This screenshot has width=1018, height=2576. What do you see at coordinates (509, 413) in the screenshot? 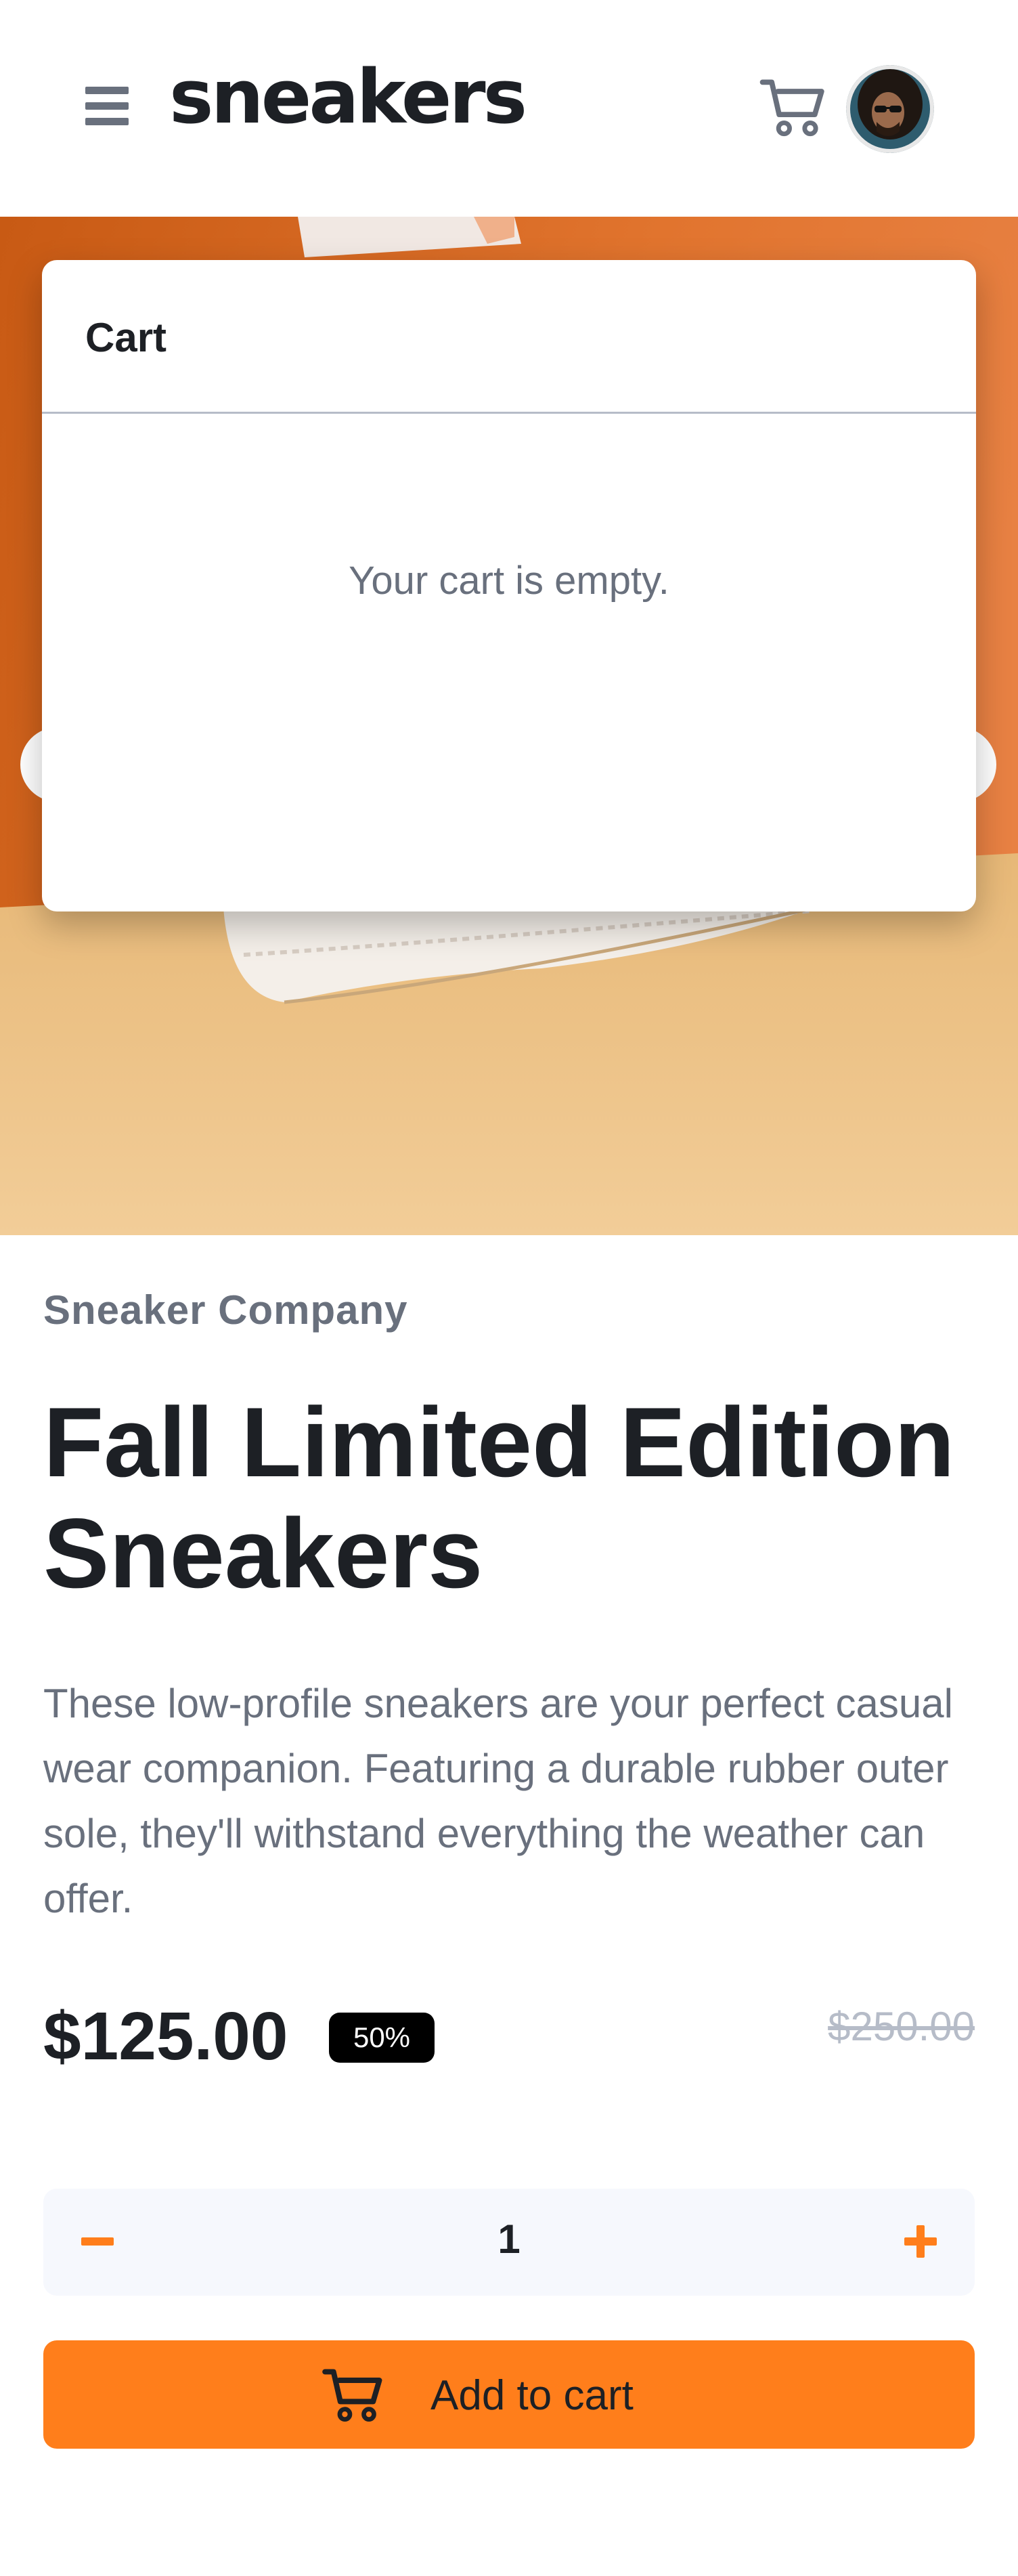
I see `cart-divider` at bounding box center [509, 413].